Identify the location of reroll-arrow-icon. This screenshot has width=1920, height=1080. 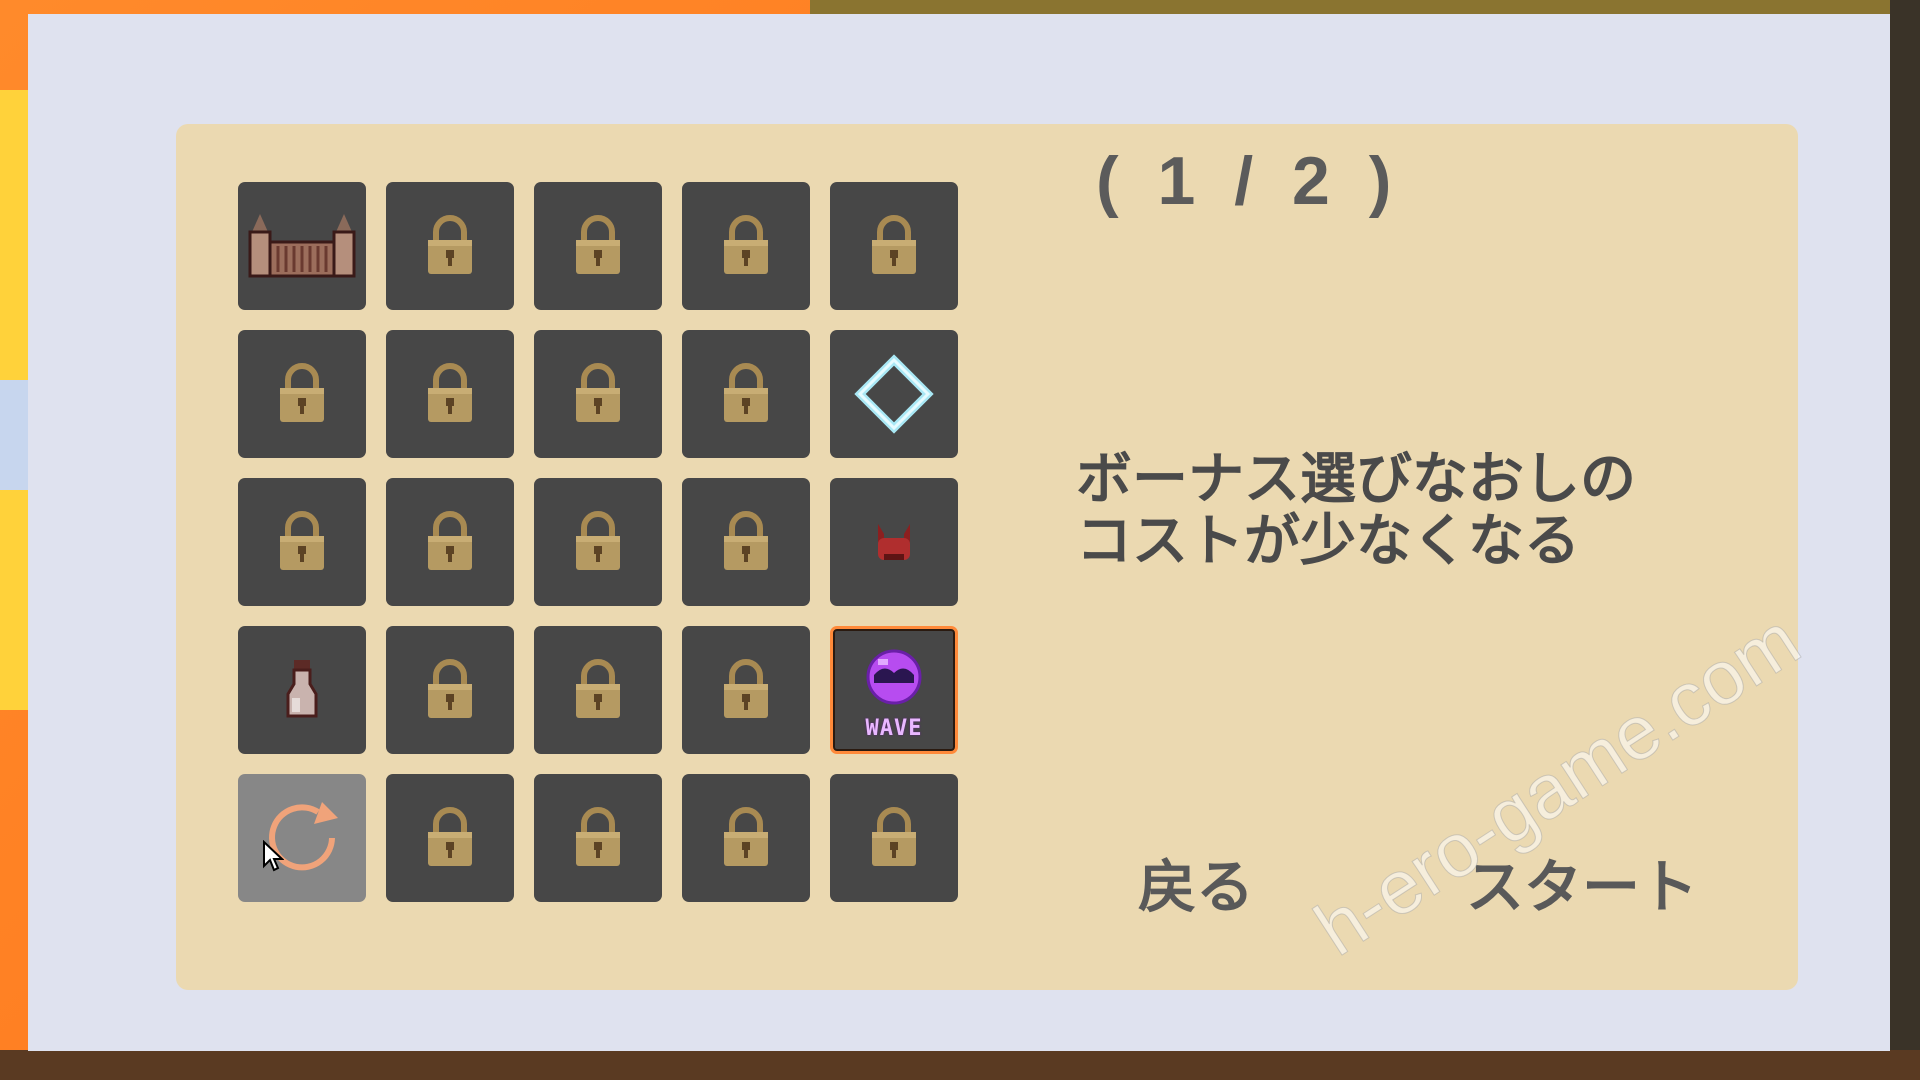
(302, 838).